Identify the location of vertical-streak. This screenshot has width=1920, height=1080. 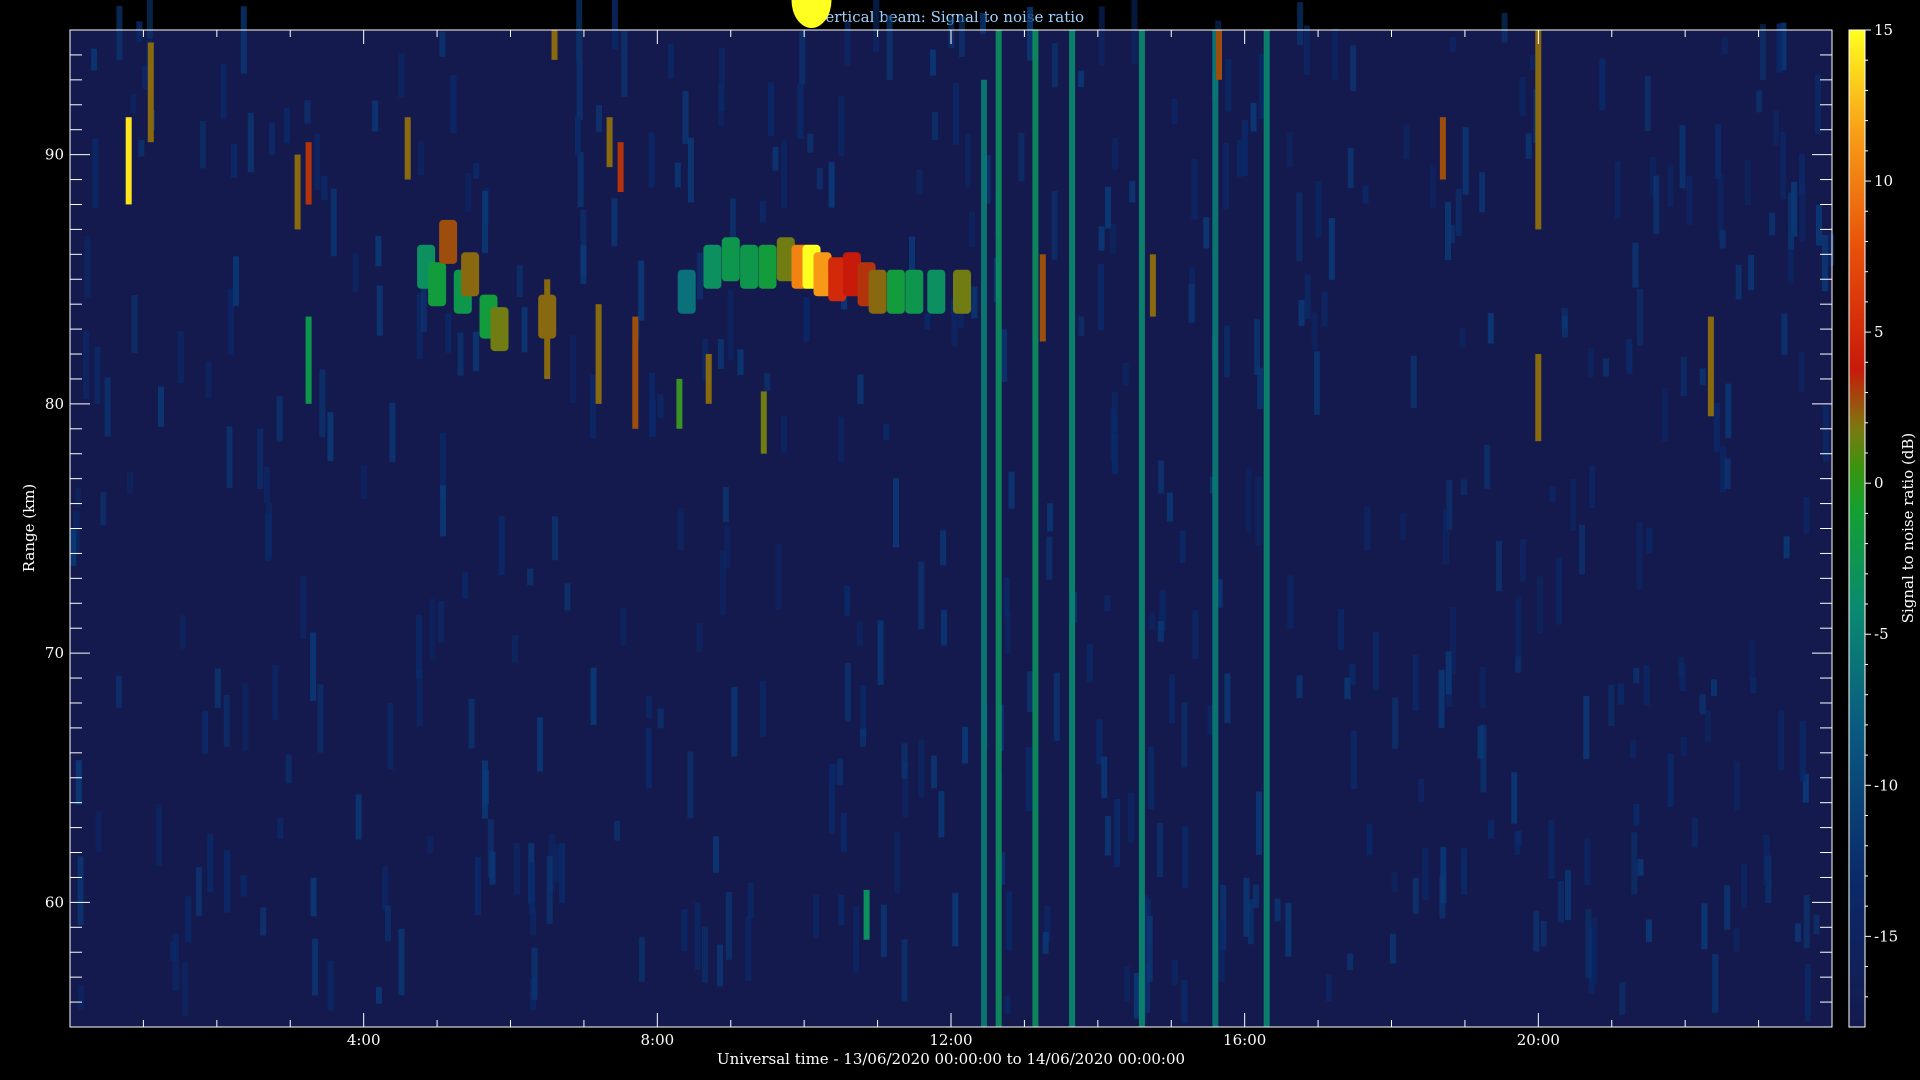
(1266, 528).